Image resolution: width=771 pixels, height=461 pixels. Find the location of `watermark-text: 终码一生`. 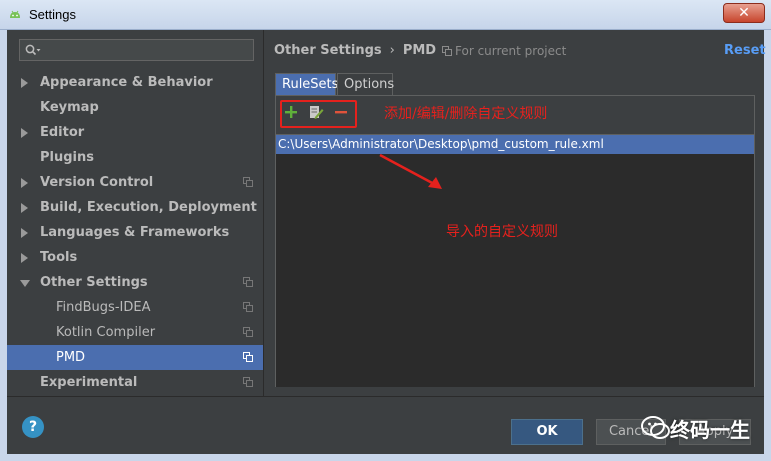

watermark-text: 终码一生 is located at coordinates (710, 430).